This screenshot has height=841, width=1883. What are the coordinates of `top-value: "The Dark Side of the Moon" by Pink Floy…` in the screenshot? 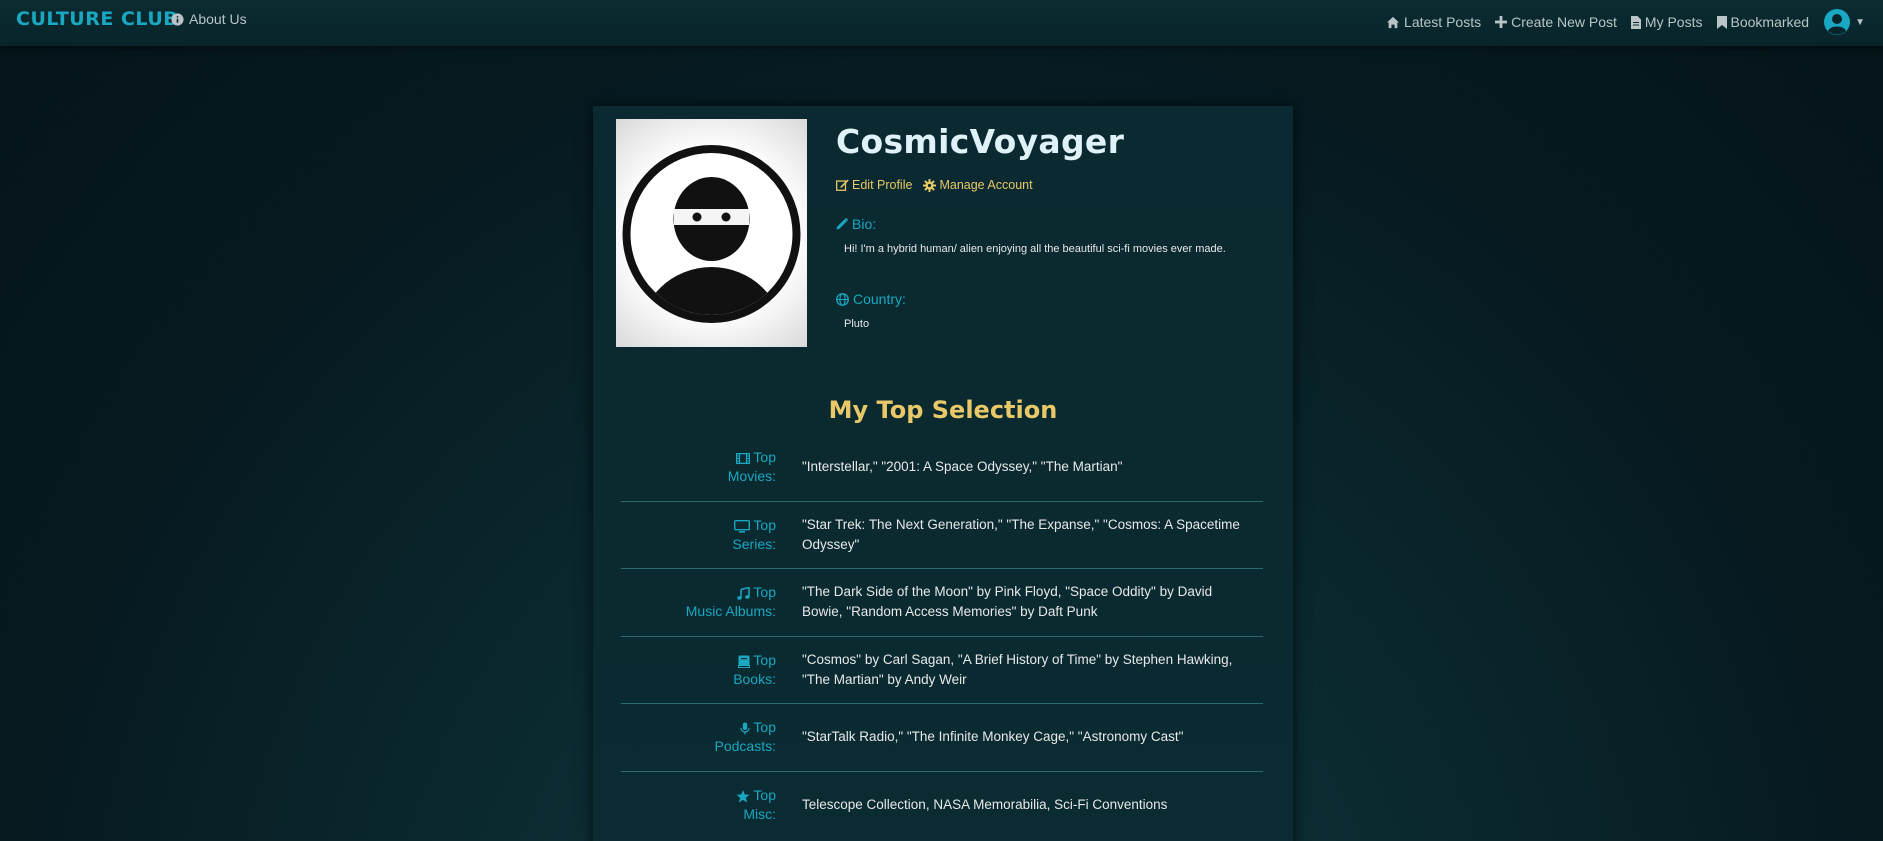 It's located at (1007, 602).